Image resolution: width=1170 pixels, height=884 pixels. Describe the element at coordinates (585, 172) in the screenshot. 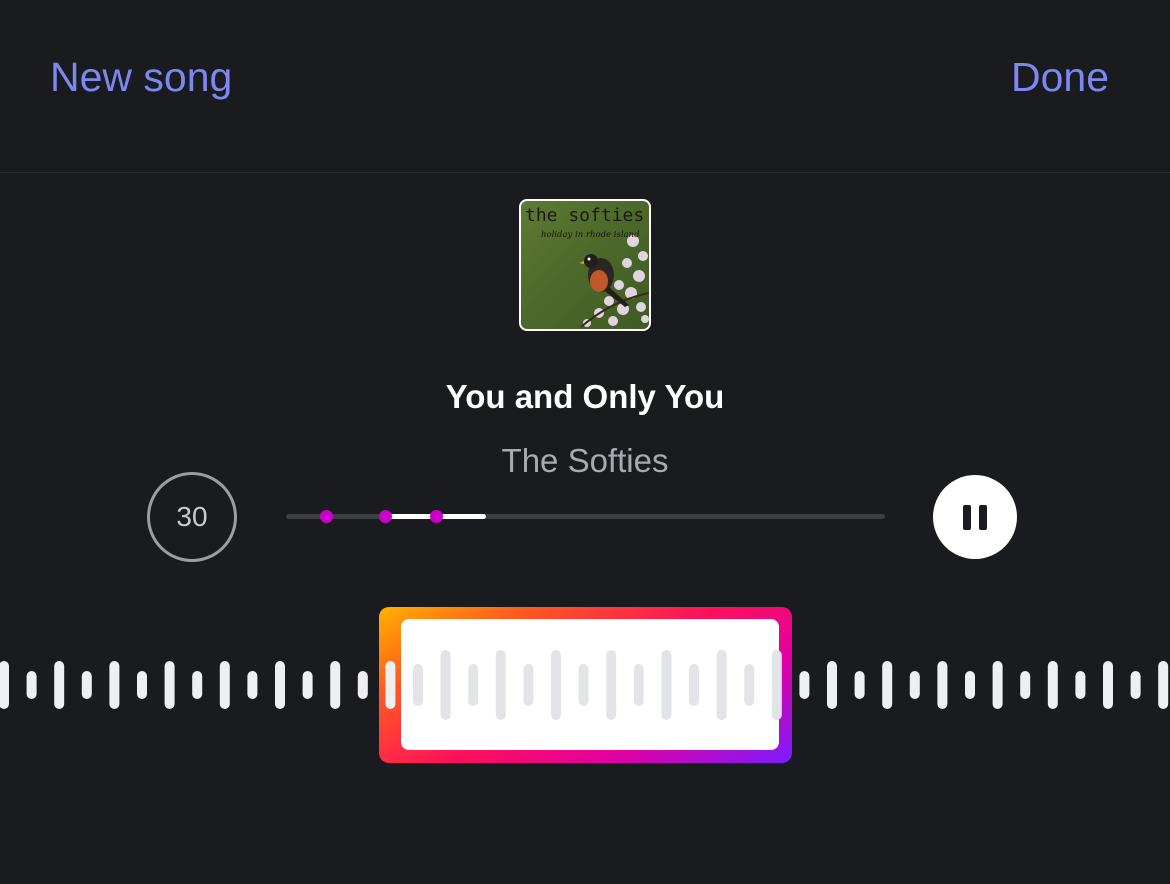

I see `header-divider` at that location.